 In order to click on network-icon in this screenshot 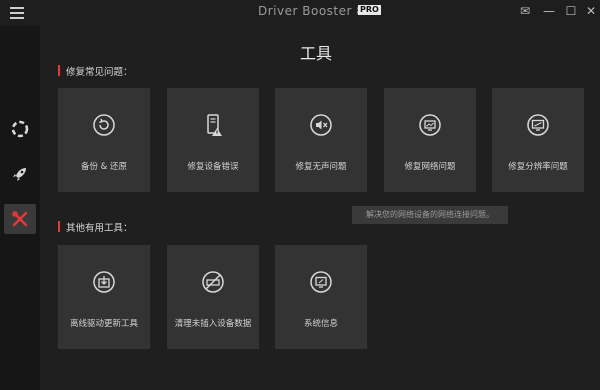, I will do `click(430, 125)`.